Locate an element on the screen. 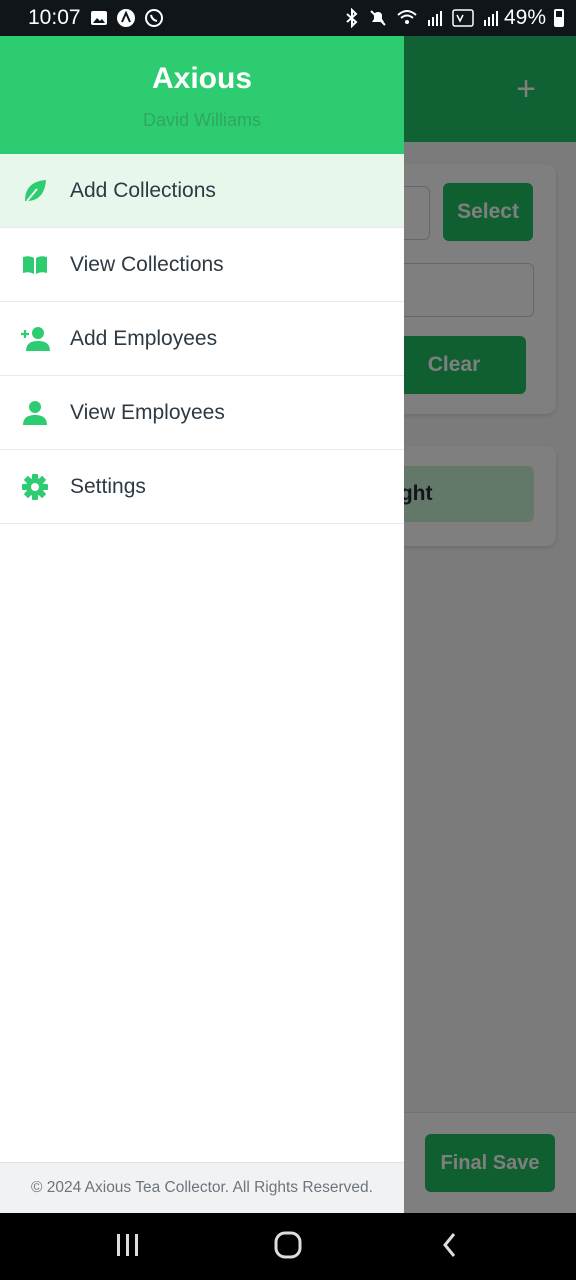 This screenshot has width=576, height=1280. drawer-header: Axious David Williams is located at coordinates (202, 95).